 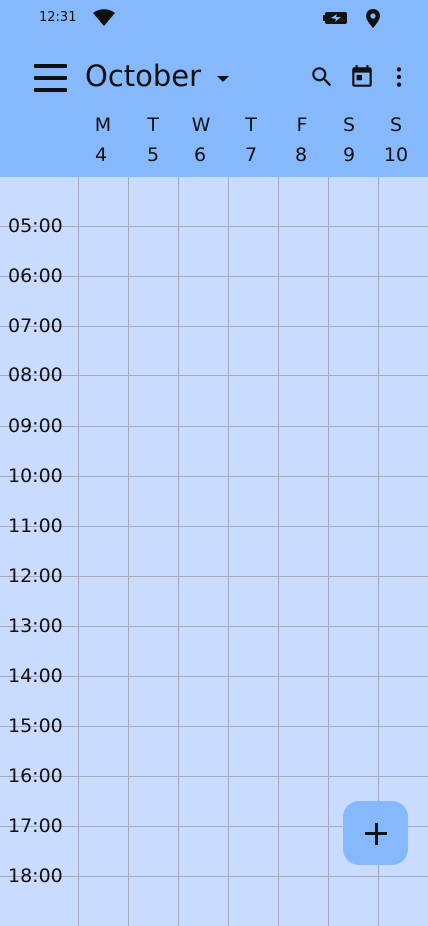 What do you see at coordinates (104, 17) in the screenshot?
I see `wifi-icon` at bounding box center [104, 17].